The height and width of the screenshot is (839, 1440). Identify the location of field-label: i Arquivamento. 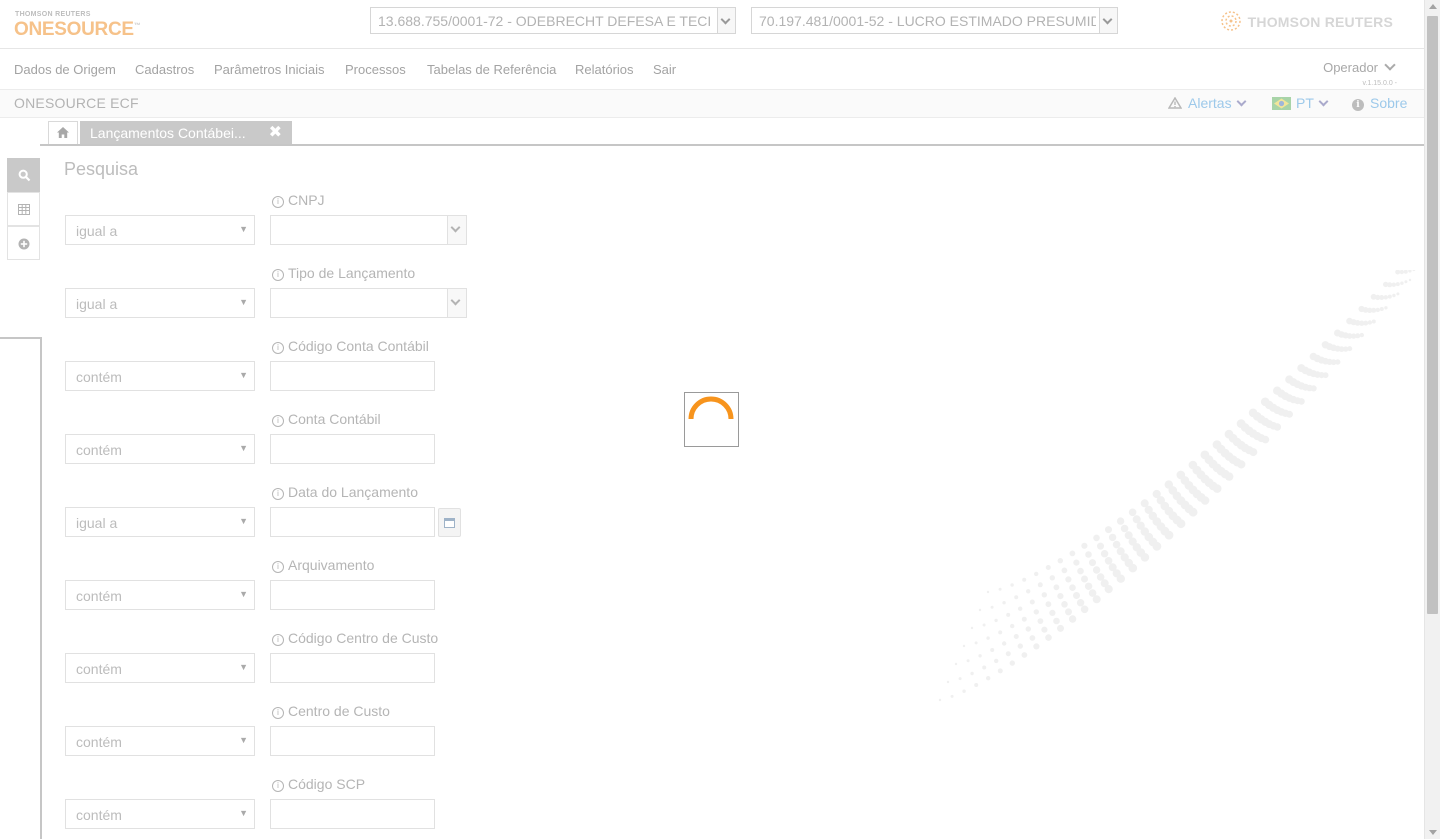
(323, 565).